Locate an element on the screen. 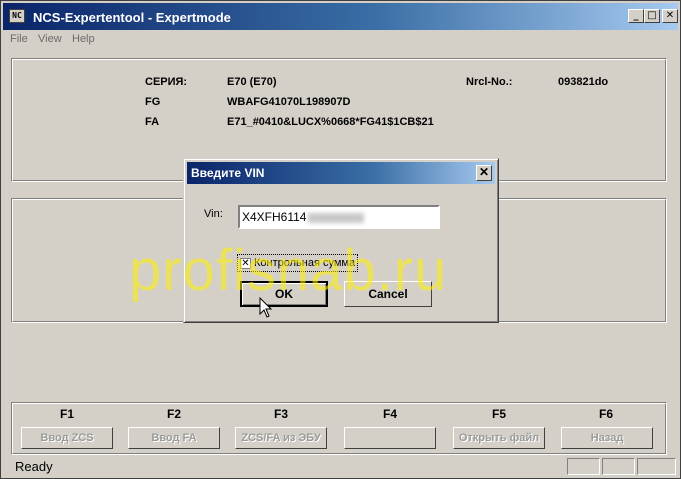 The height and width of the screenshot is (479, 681). dialog-title-bar: Введите VIN ✕ is located at coordinates (341, 173).